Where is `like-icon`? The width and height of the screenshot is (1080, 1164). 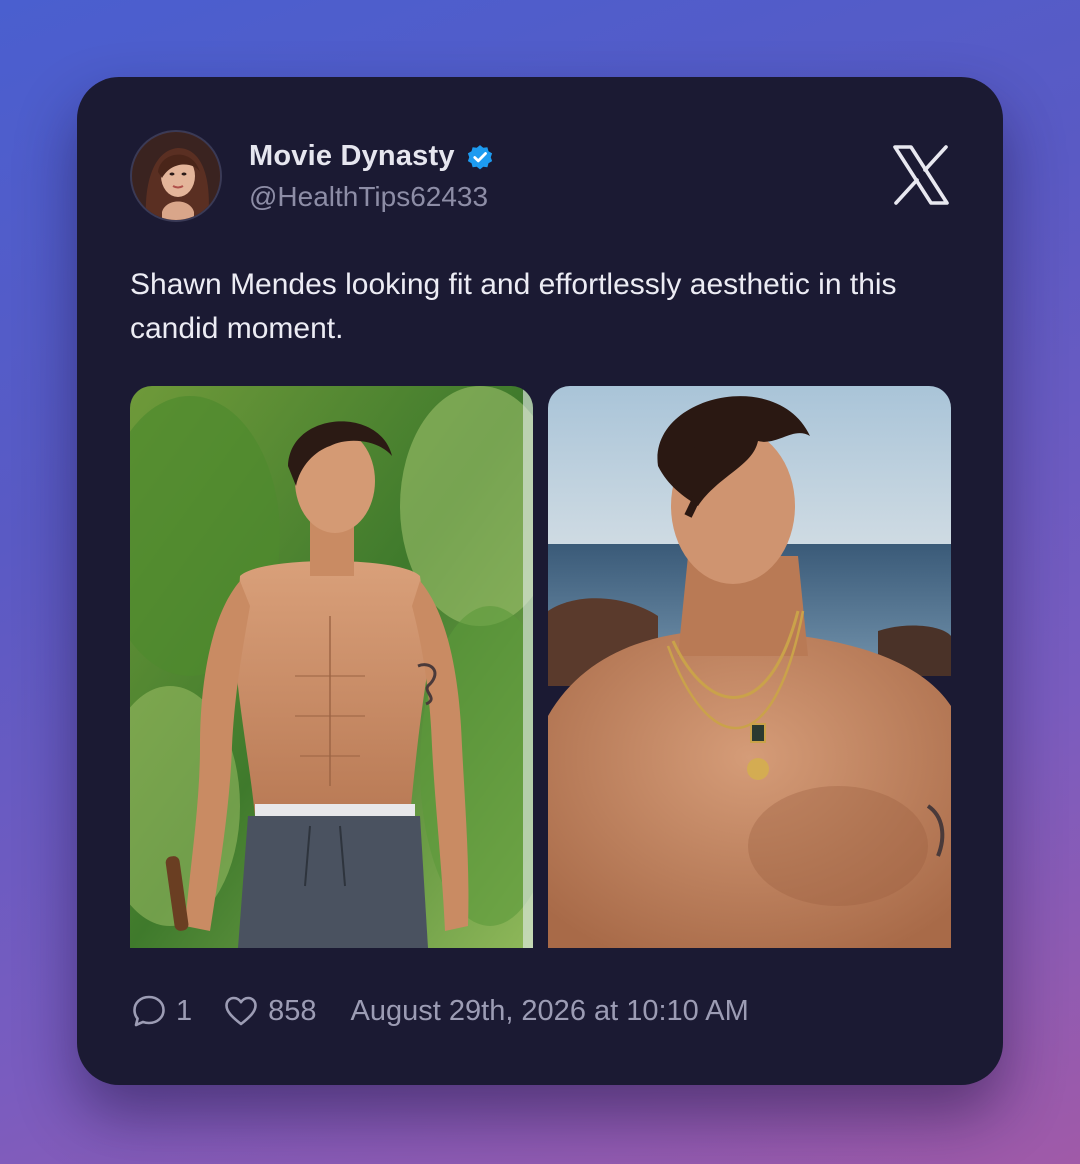
like-icon is located at coordinates (241, 1011).